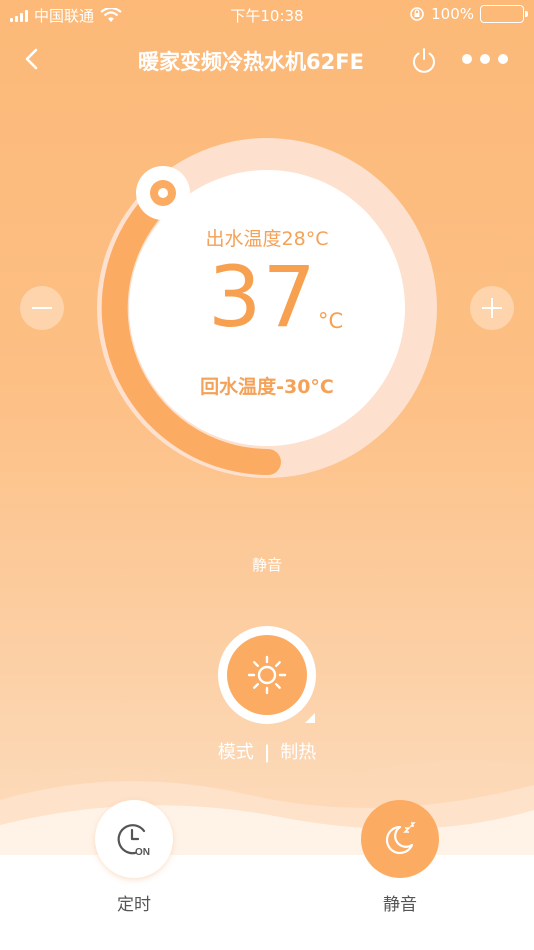 Image resolution: width=534 pixels, height=950 pixels. I want to click on page-title: 暖家变频冷热水机62FE, so click(251, 62).